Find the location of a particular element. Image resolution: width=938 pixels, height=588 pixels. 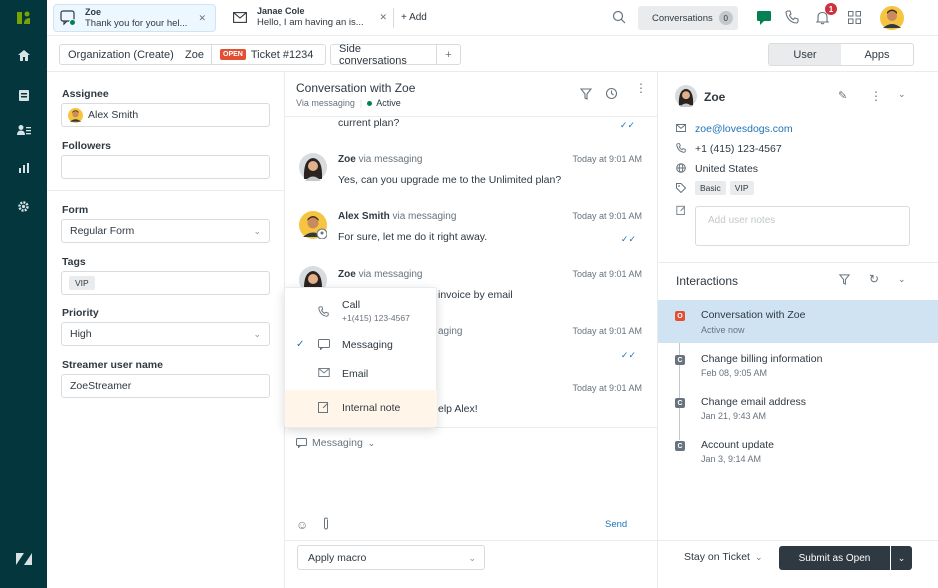

home-icon is located at coordinates (23, 55).